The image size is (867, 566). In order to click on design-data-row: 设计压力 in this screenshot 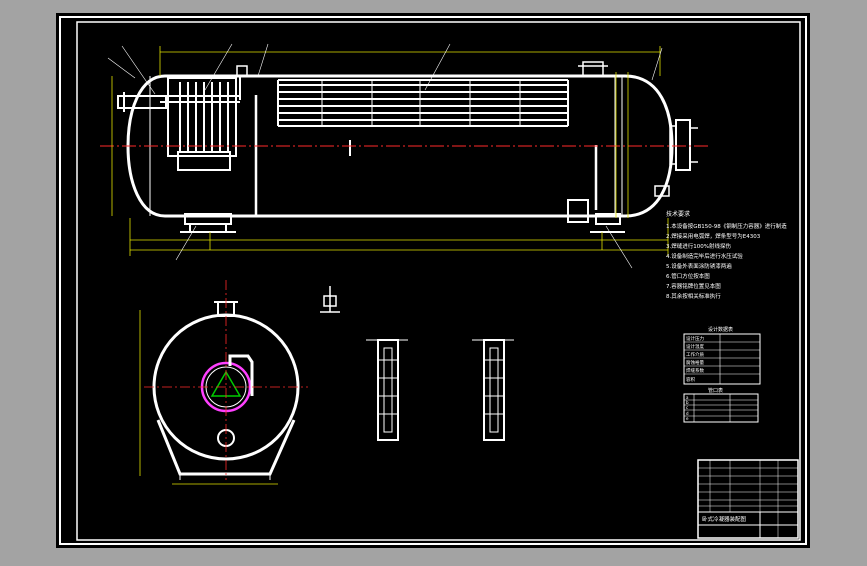, I will do `click(695, 338)`.